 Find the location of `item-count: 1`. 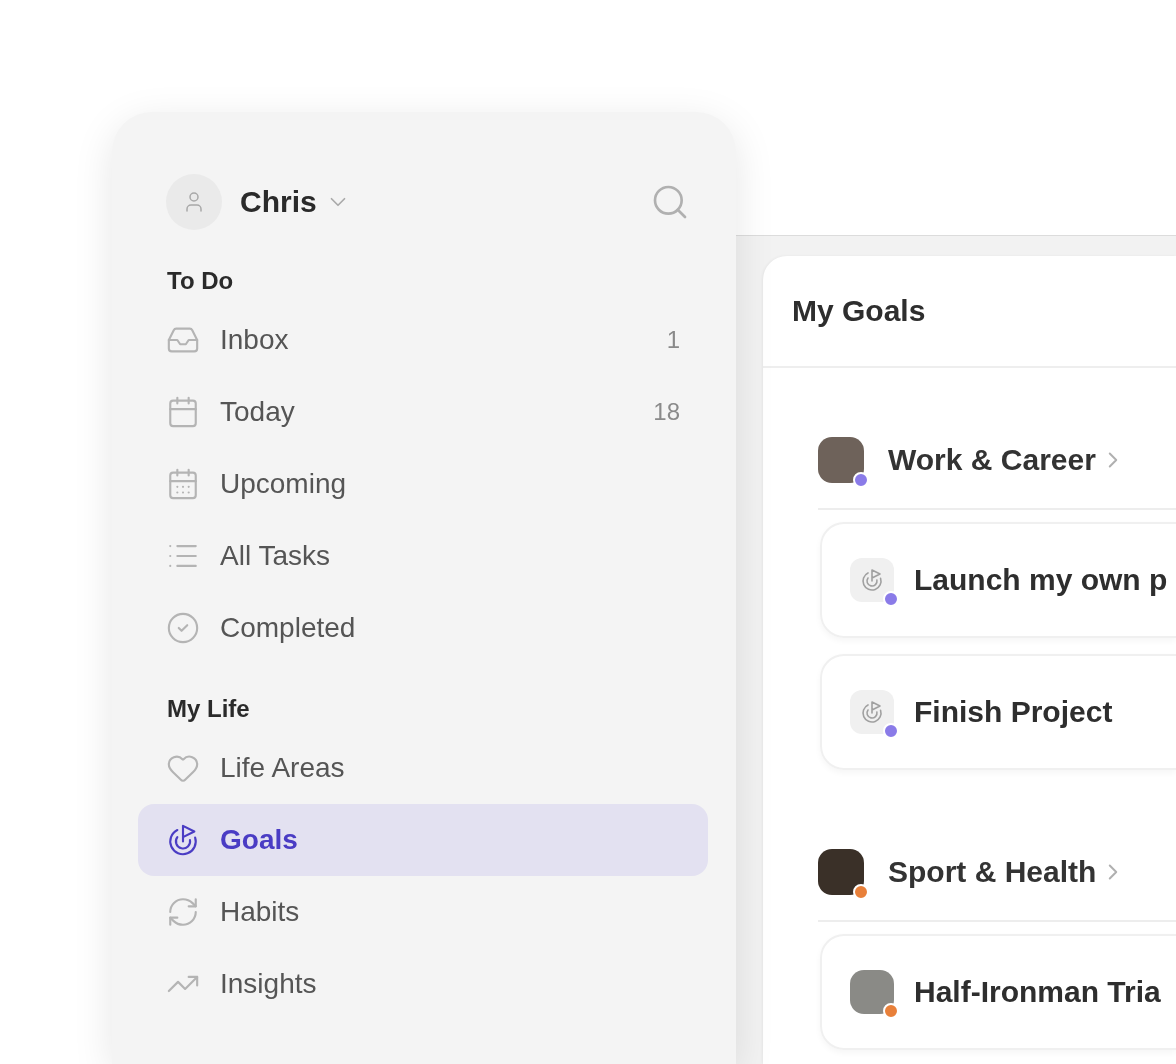

item-count: 1 is located at coordinates (673, 340).